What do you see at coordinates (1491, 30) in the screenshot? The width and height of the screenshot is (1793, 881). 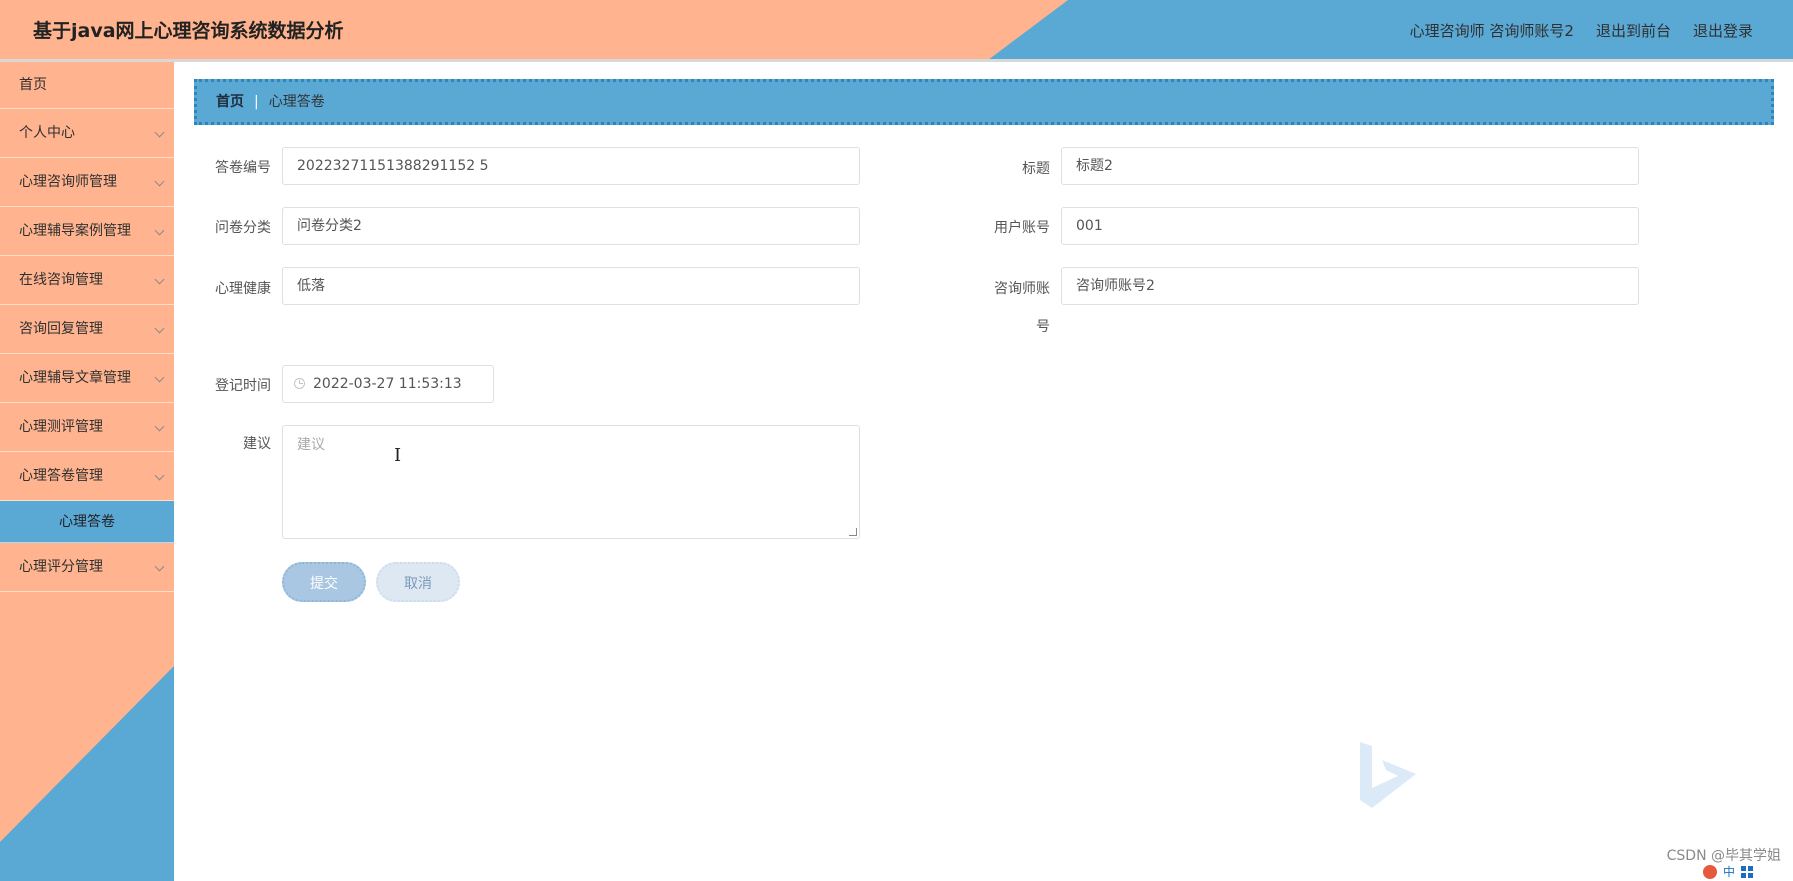 I see `current-user-label: 心理咨询师 咨询师账号2` at bounding box center [1491, 30].